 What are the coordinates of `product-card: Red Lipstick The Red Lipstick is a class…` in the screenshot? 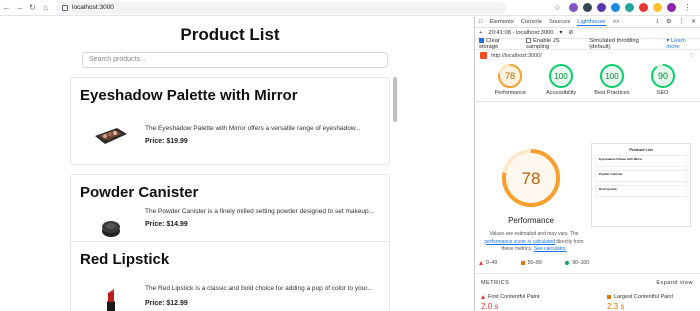 It's located at (230, 276).